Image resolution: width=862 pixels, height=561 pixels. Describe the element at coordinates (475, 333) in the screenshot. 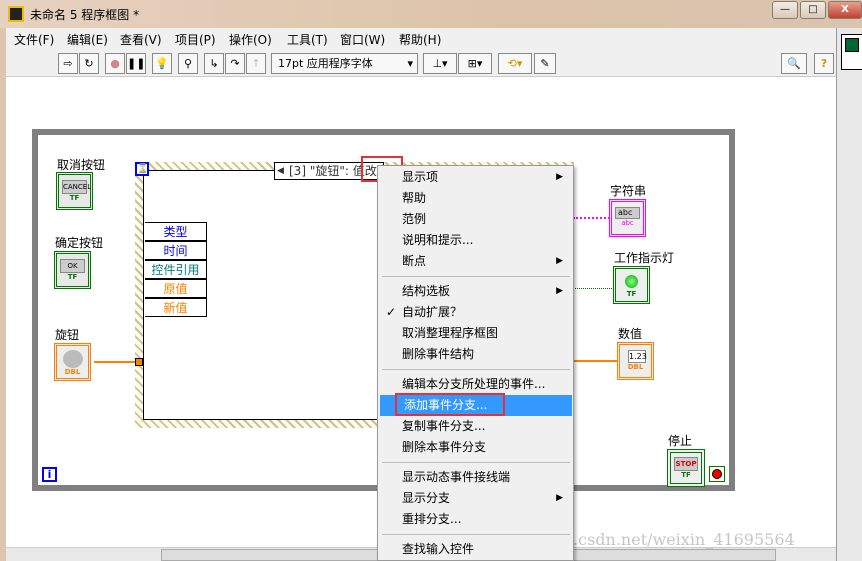

I see `menu-item-exclude-cleanup: 取消整理程序框图` at that location.